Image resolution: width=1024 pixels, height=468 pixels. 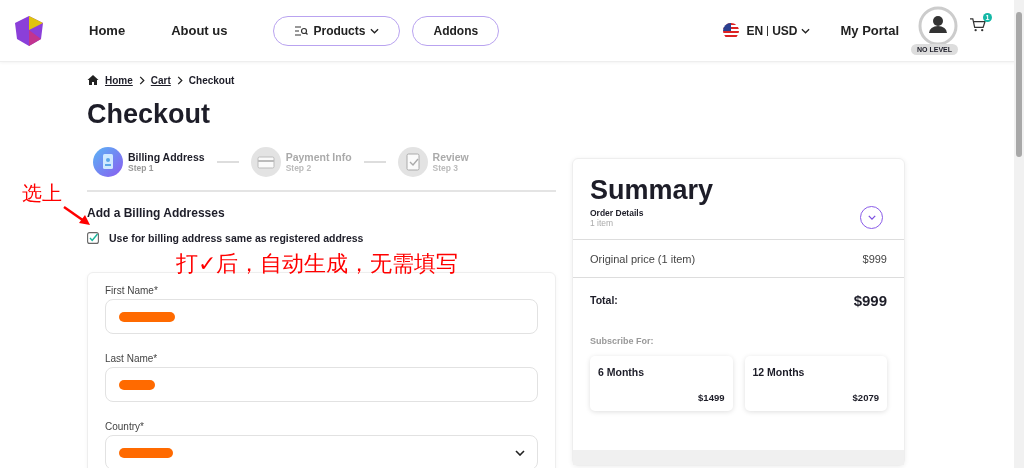 I want to click on subscribe-label: Subscribe For:, so click(x=622, y=341).